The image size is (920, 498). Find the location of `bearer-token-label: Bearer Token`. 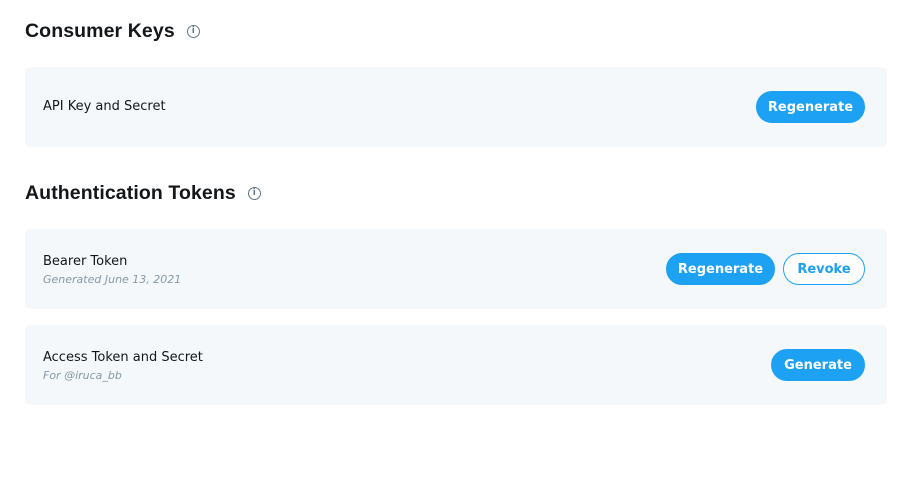

bearer-token-label: Bearer Token is located at coordinates (85, 261).